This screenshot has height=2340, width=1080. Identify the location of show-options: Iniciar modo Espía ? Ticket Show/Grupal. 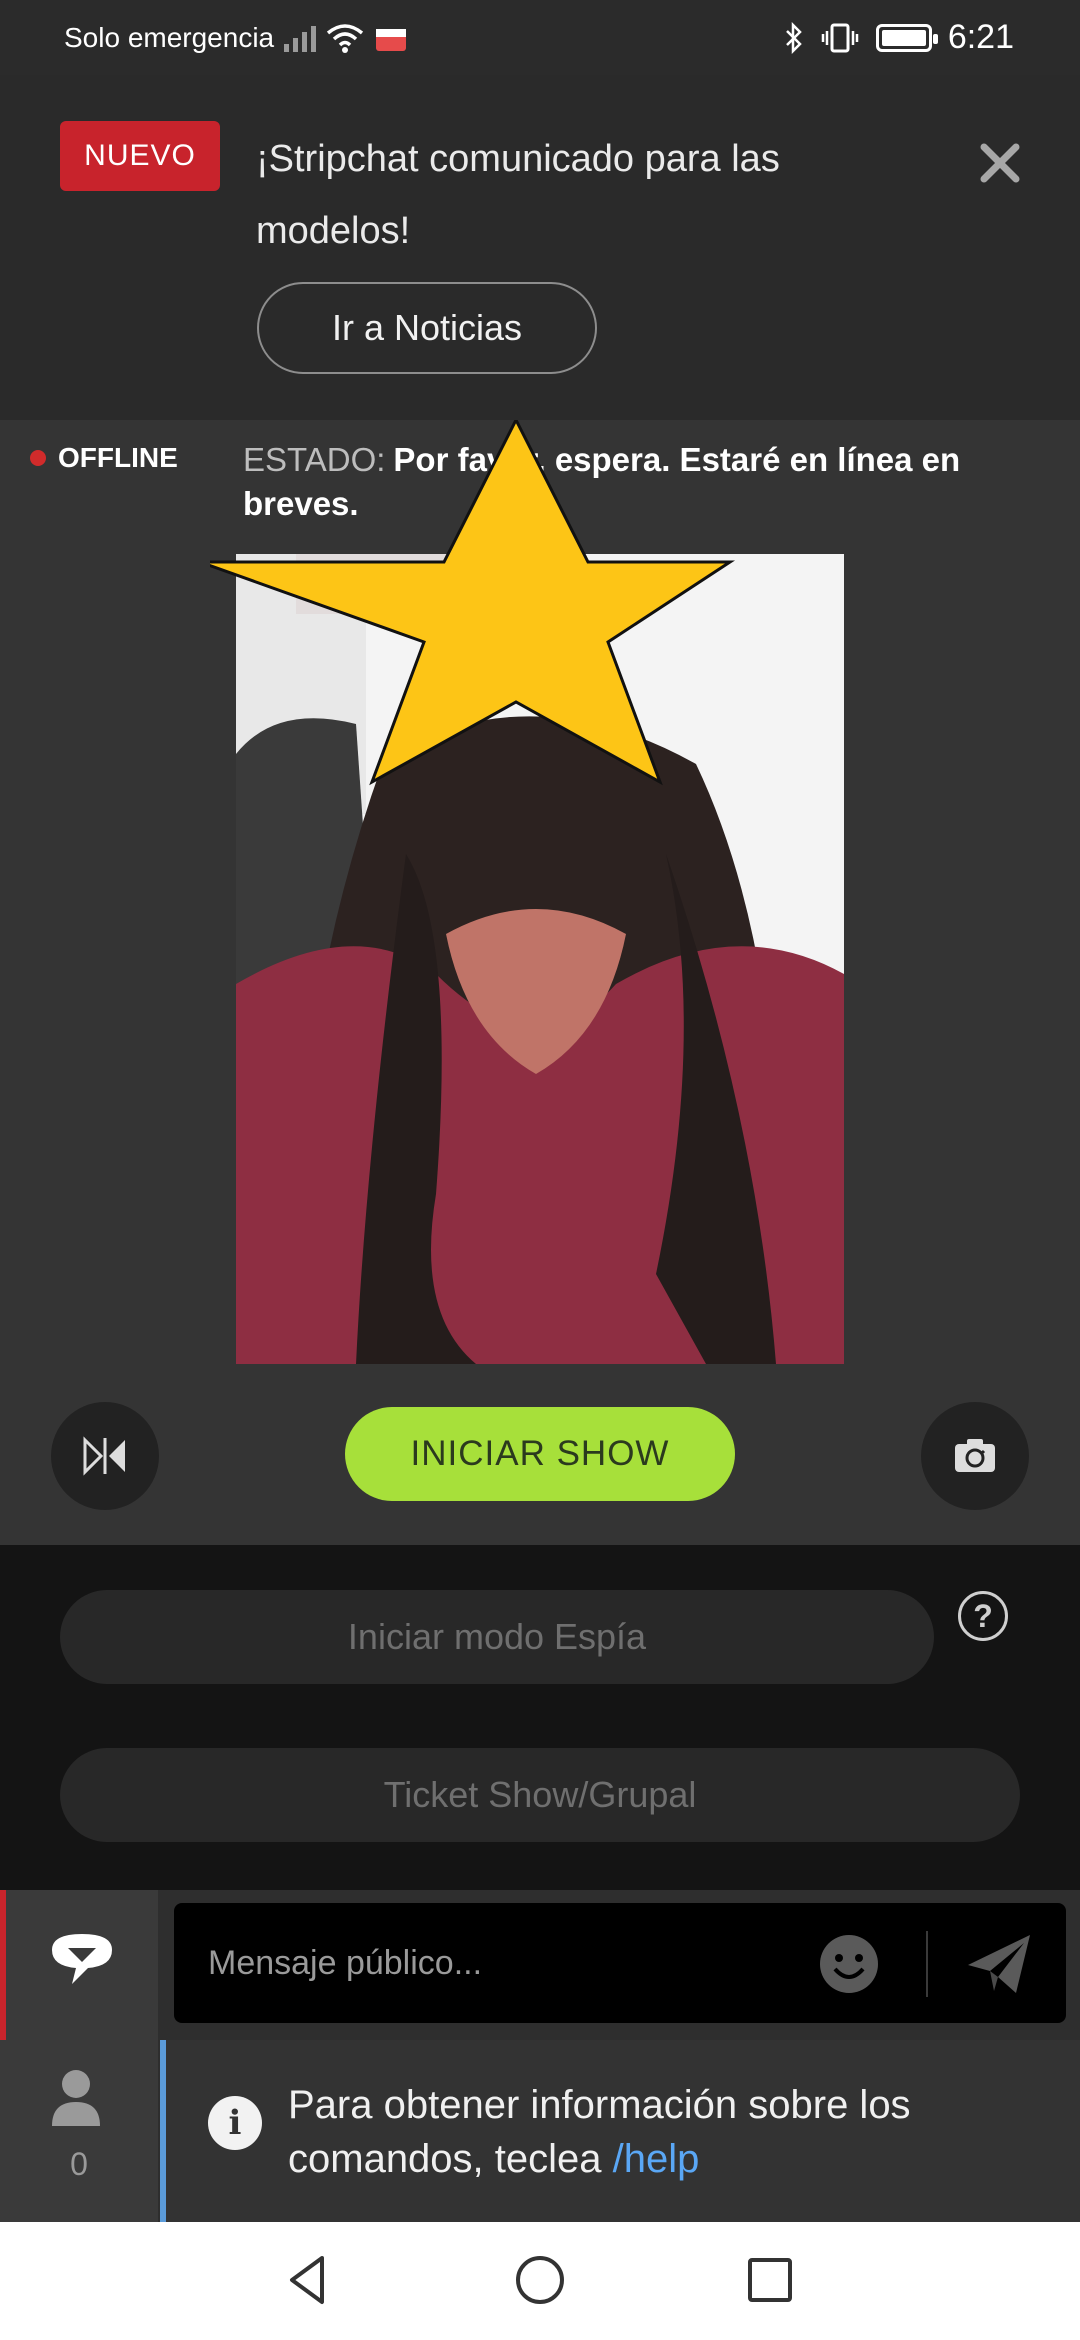
(540, 1717).